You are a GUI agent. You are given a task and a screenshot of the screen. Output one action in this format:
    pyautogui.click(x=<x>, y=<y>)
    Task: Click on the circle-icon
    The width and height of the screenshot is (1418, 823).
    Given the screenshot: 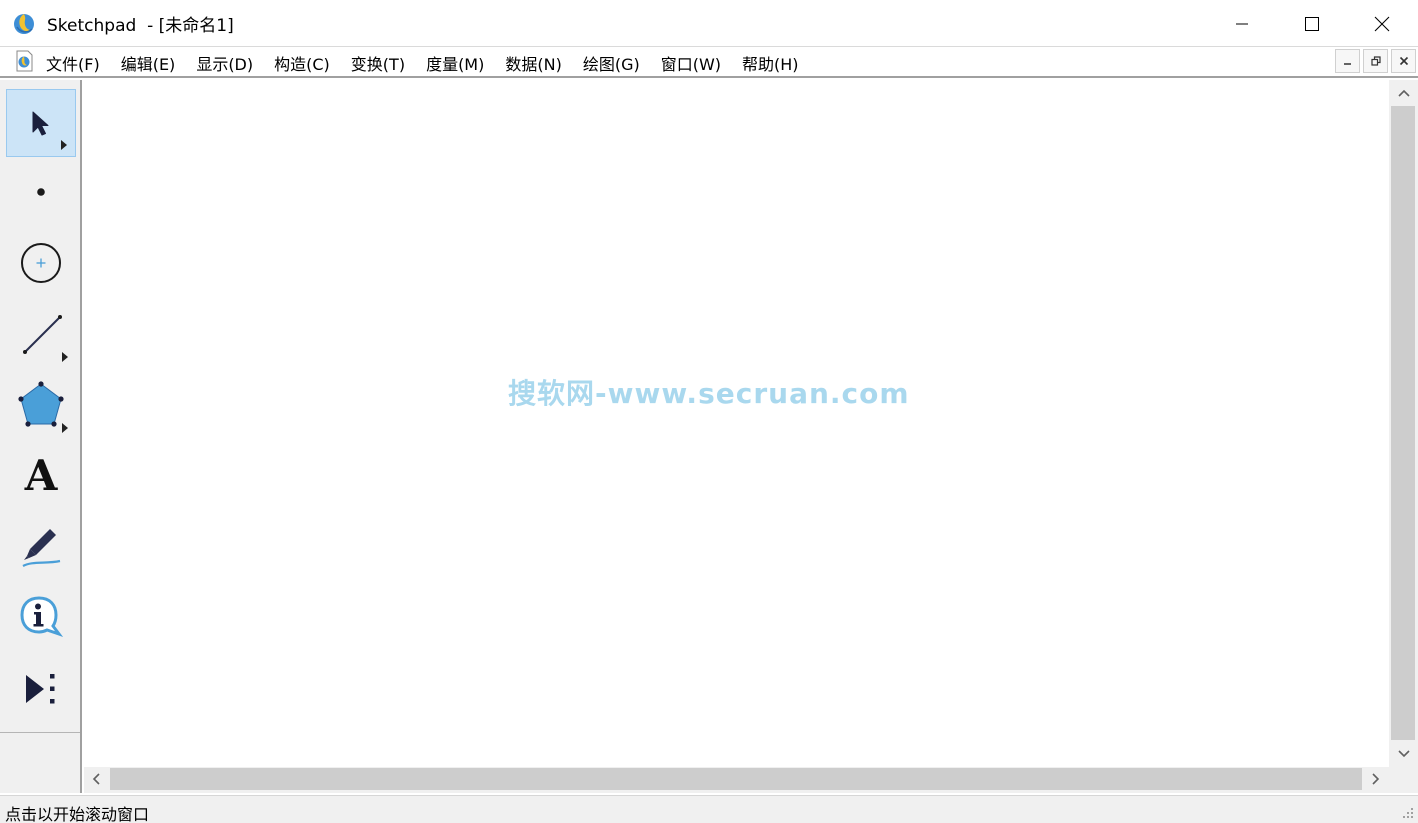 What is the action you would take?
    pyautogui.click(x=41, y=263)
    